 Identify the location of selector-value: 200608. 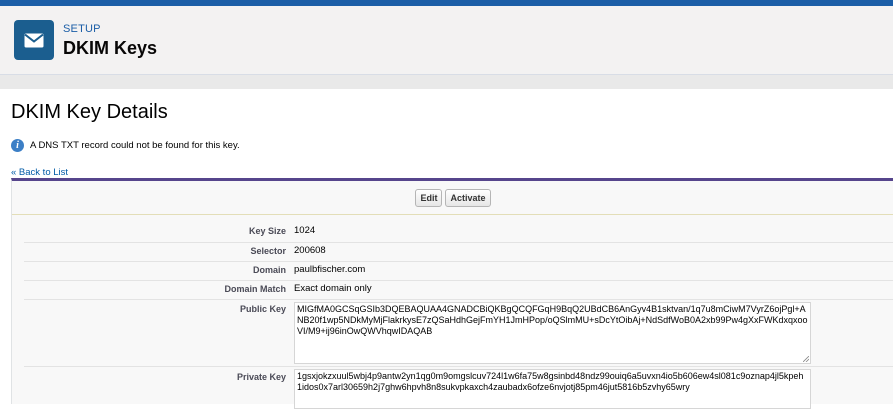
(310, 250).